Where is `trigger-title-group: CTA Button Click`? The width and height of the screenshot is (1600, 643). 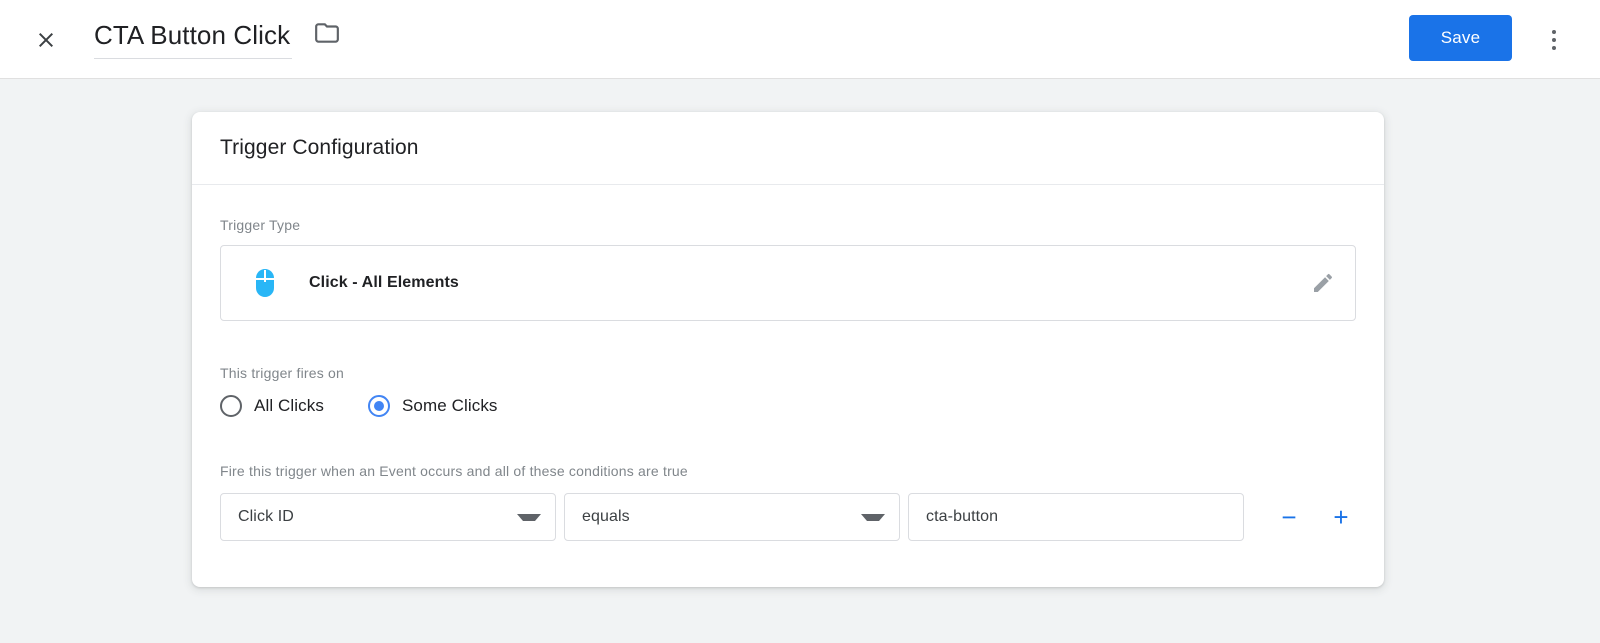
trigger-title-group: CTA Button Click is located at coordinates (217, 38).